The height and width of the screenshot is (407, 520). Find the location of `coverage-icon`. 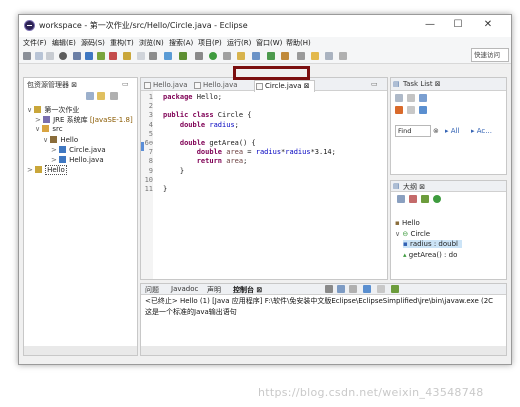

coverage-icon is located at coordinates (271, 56).